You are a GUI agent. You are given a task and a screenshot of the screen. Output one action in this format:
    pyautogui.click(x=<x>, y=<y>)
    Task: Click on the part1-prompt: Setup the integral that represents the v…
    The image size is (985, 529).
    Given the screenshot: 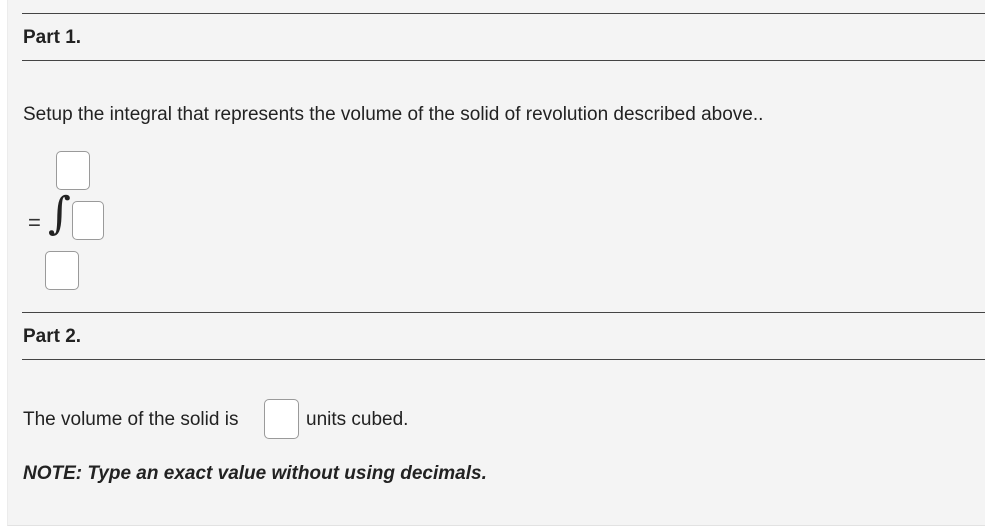 What is the action you would take?
    pyautogui.click(x=393, y=114)
    